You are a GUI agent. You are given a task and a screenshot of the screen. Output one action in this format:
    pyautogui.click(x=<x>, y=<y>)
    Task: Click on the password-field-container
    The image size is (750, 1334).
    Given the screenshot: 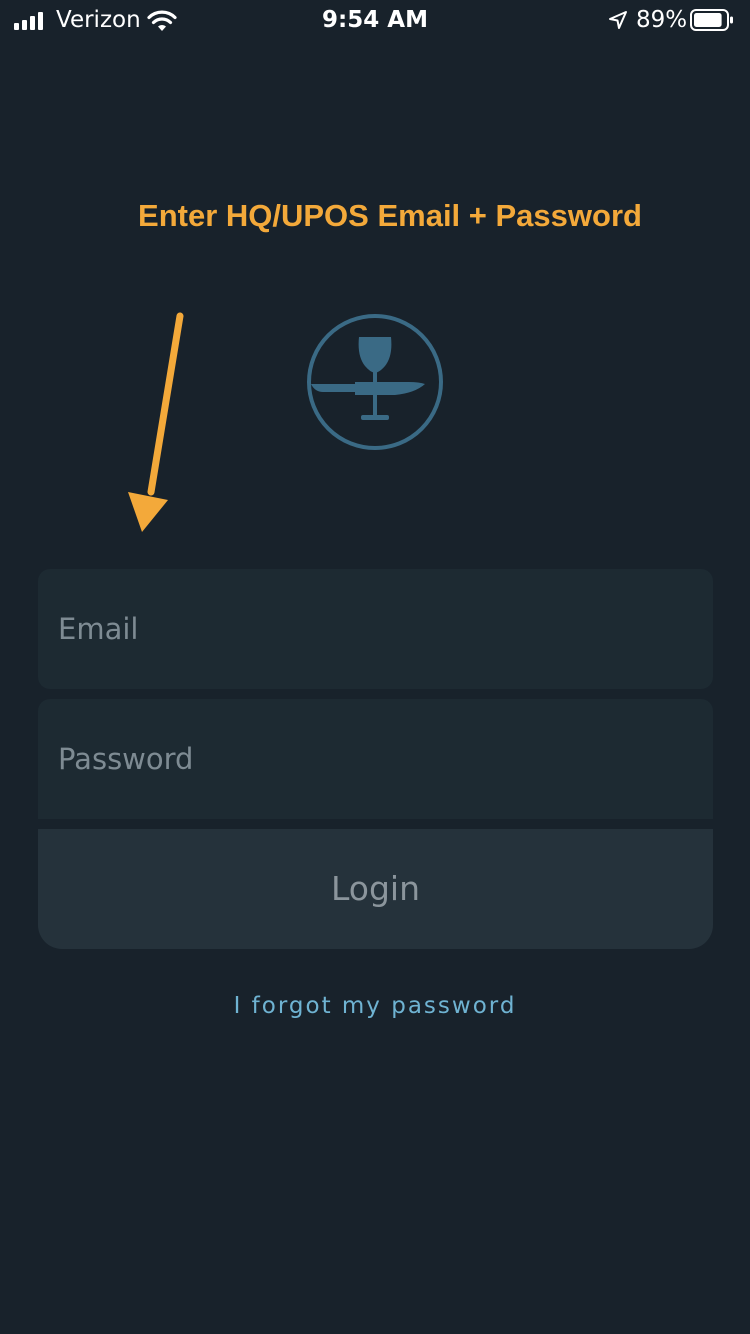 What is the action you would take?
    pyautogui.click(x=375, y=759)
    